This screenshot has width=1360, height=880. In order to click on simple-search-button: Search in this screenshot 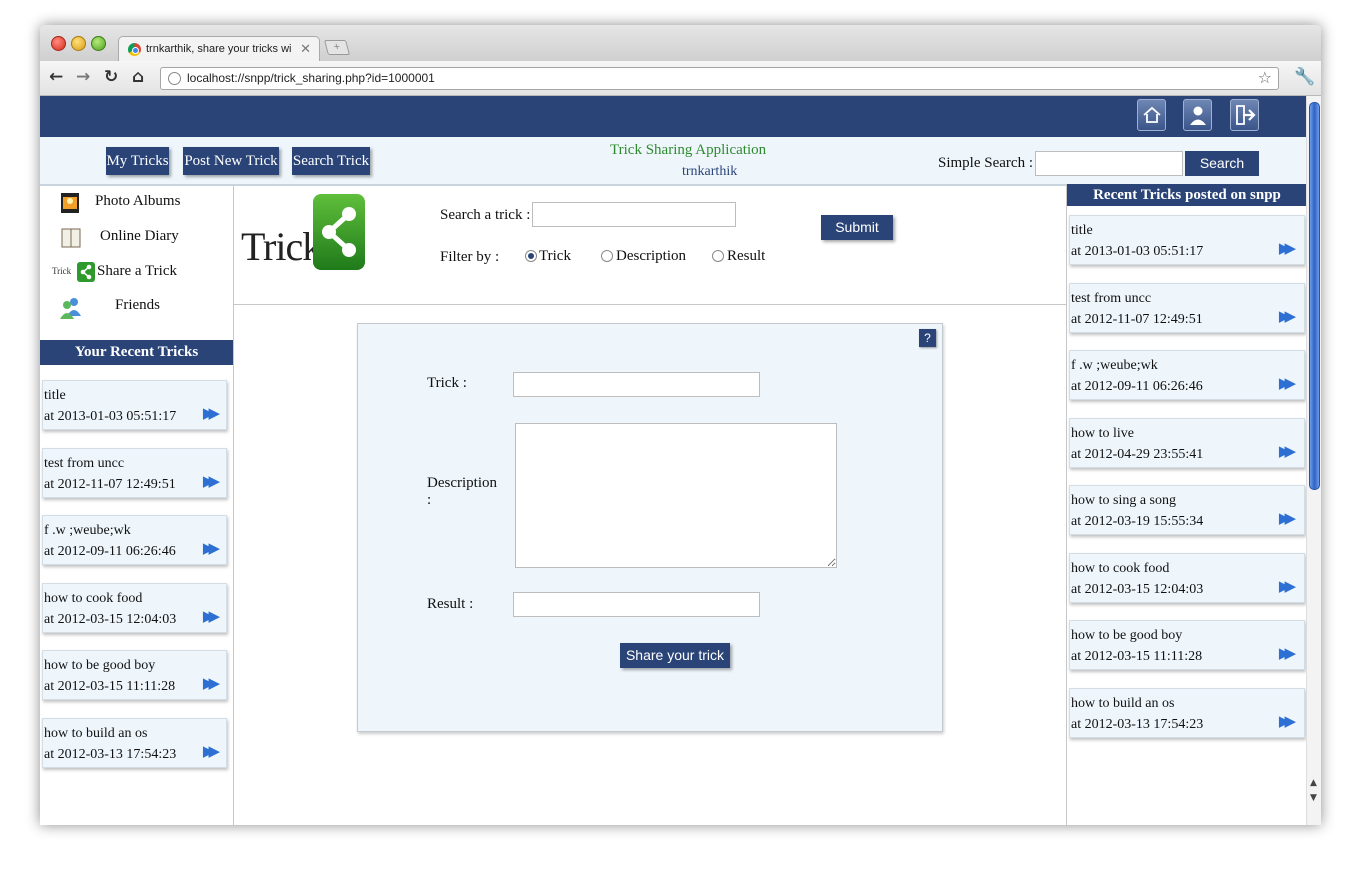, I will do `click(1222, 163)`.